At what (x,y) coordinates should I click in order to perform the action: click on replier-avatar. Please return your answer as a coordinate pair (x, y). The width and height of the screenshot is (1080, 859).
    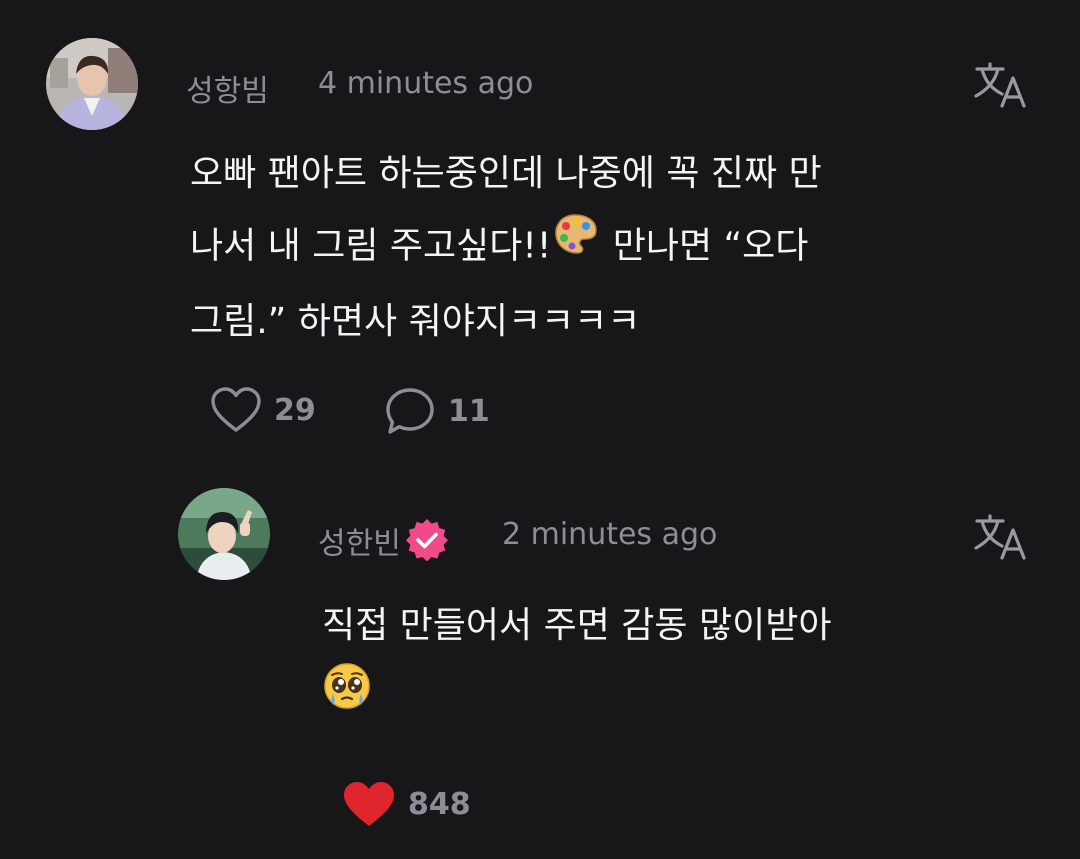
    Looking at the image, I should click on (224, 534).